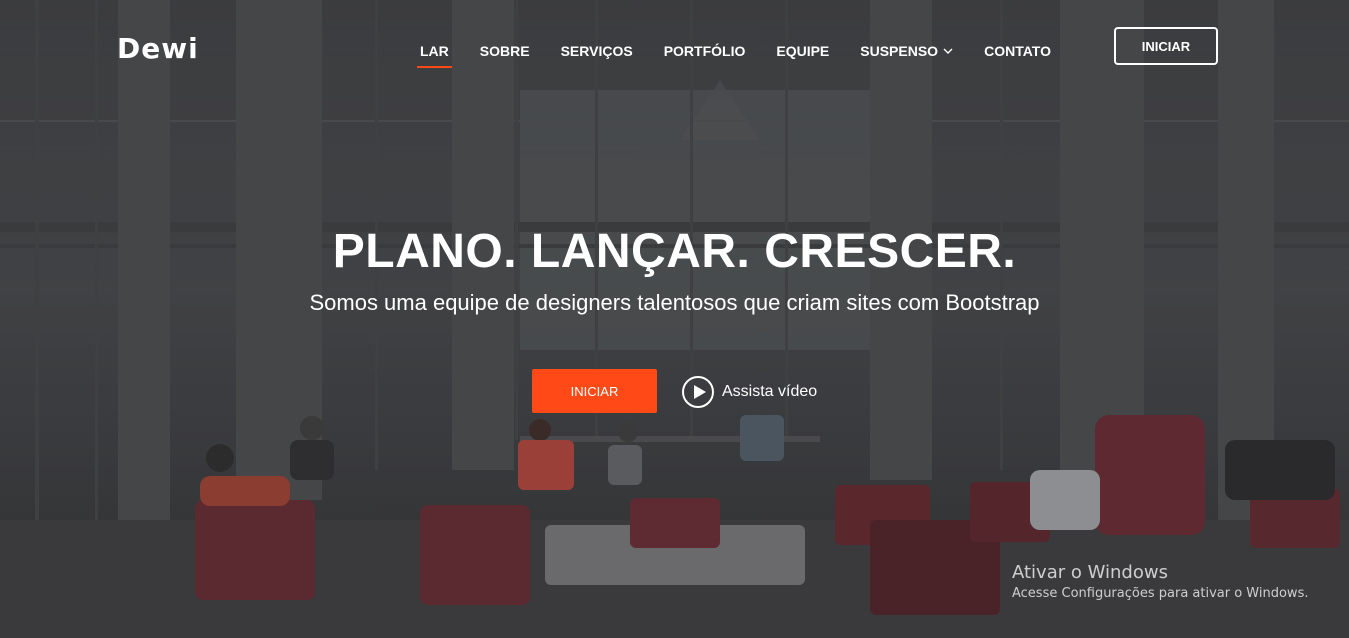 The image size is (1349, 638). Describe the element at coordinates (158, 48) in the screenshot. I see `brand-logo: Dewi` at that location.